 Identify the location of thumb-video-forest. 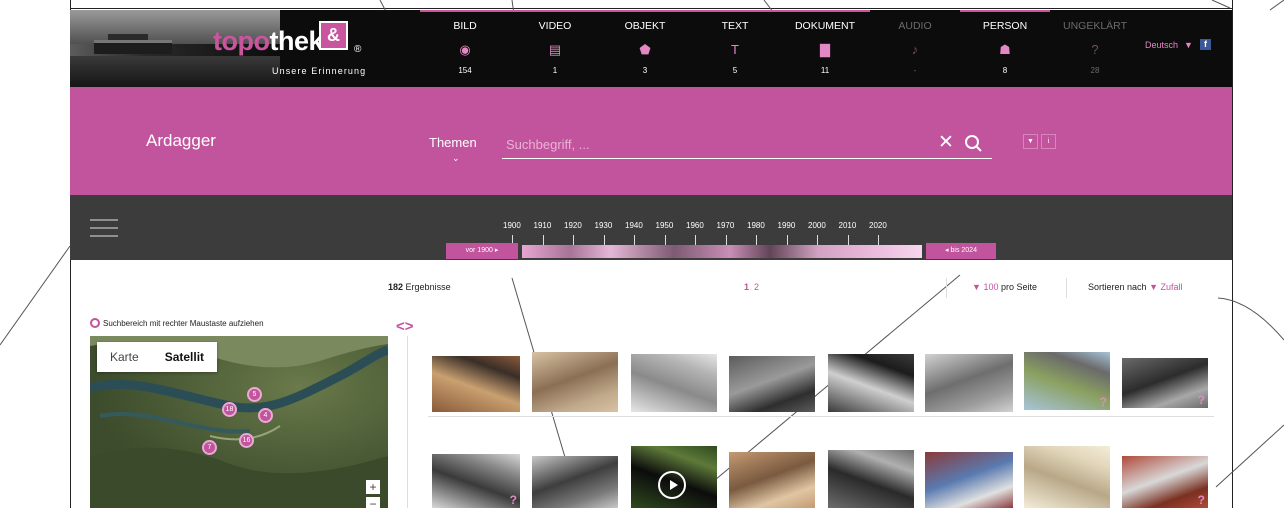
(674, 477).